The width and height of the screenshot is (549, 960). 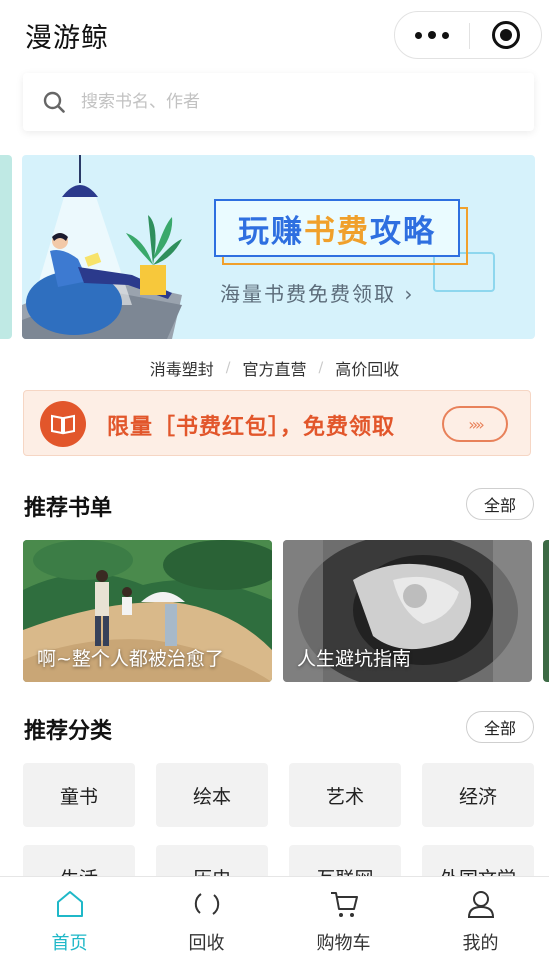 What do you see at coordinates (475, 424) in the screenshot?
I see `promo-go-button: »»` at bounding box center [475, 424].